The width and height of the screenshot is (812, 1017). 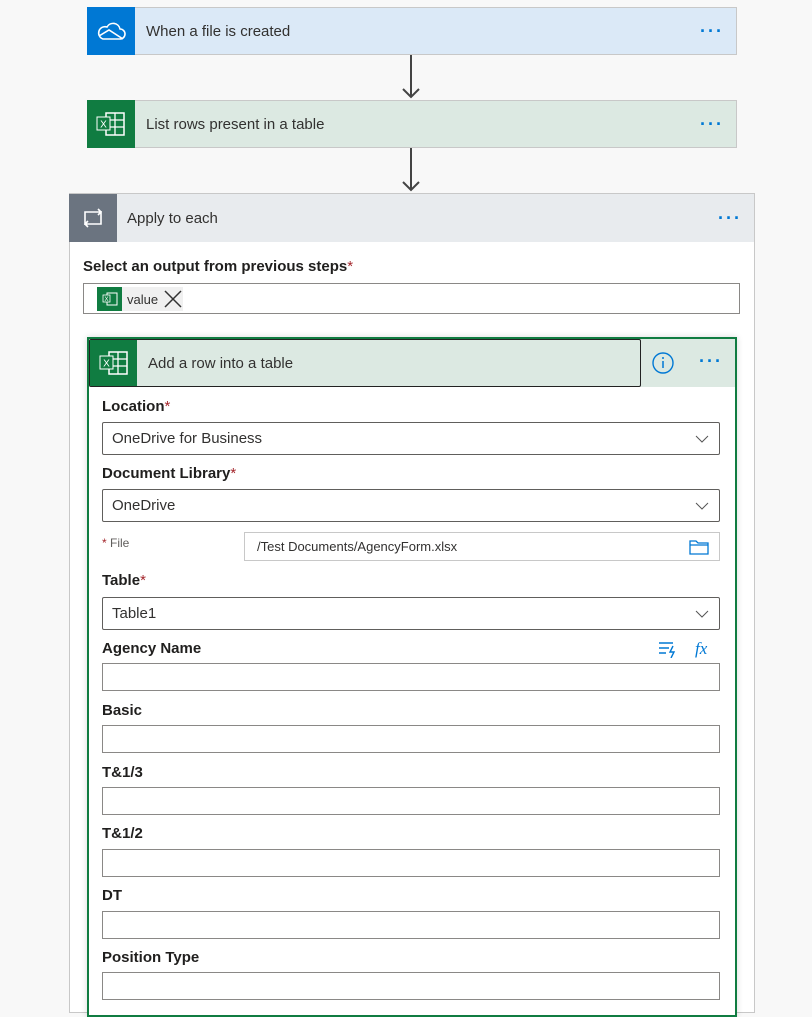 What do you see at coordinates (144, 505) in the screenshot?
I see `select-value: OneDrive` at bounding box center [144, 505].